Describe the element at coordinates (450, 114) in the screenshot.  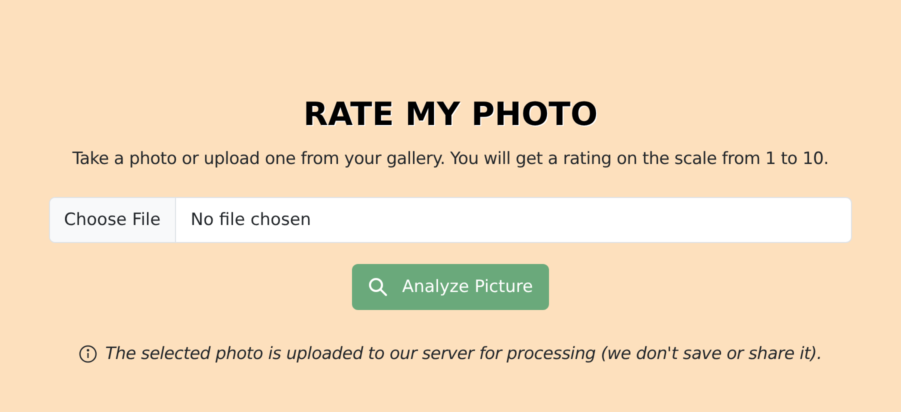
I see `page-title: RATE MY PHOTO` at that location.